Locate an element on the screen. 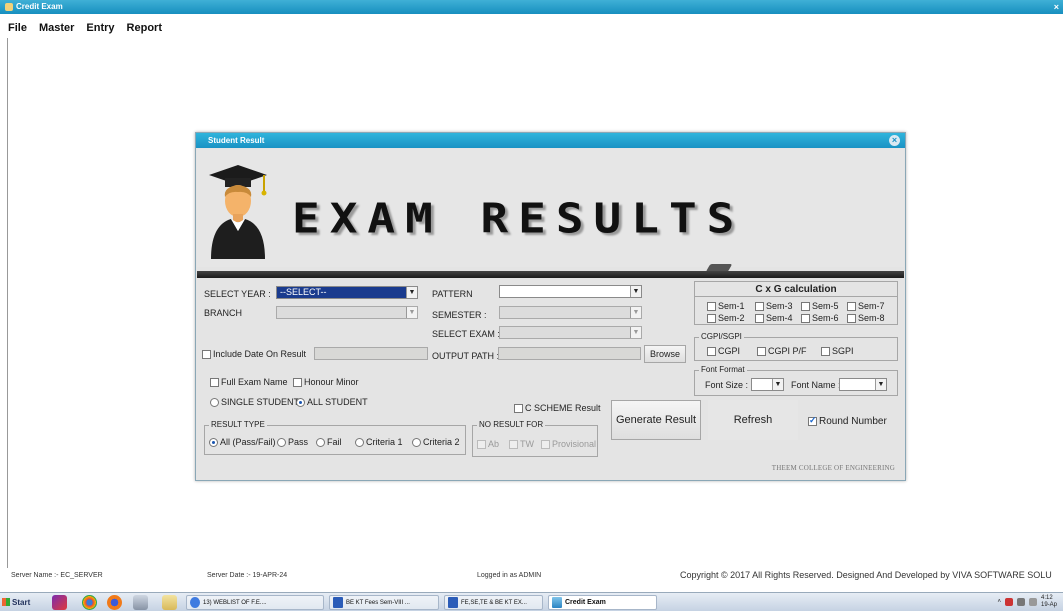 This screenshot has height=611, width=1063. c-scheme-checkbox: C SCHEME Result is located at coordinates (557, 408).